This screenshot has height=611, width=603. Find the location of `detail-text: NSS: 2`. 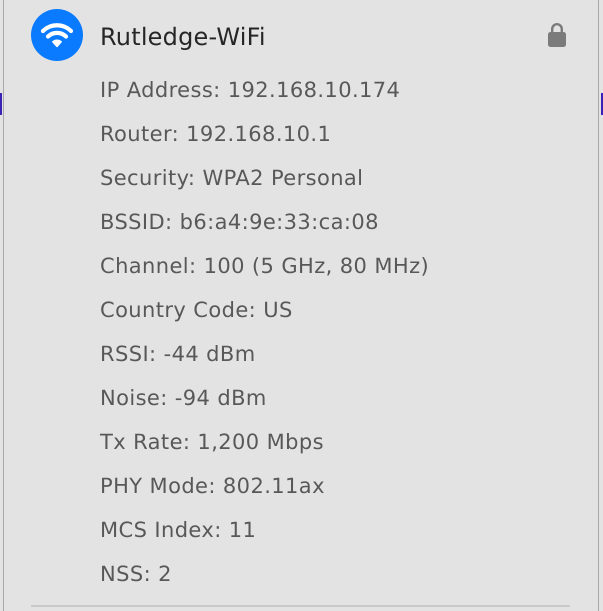

detail-text: NSS: 2 is located at coordinates (136, 574).